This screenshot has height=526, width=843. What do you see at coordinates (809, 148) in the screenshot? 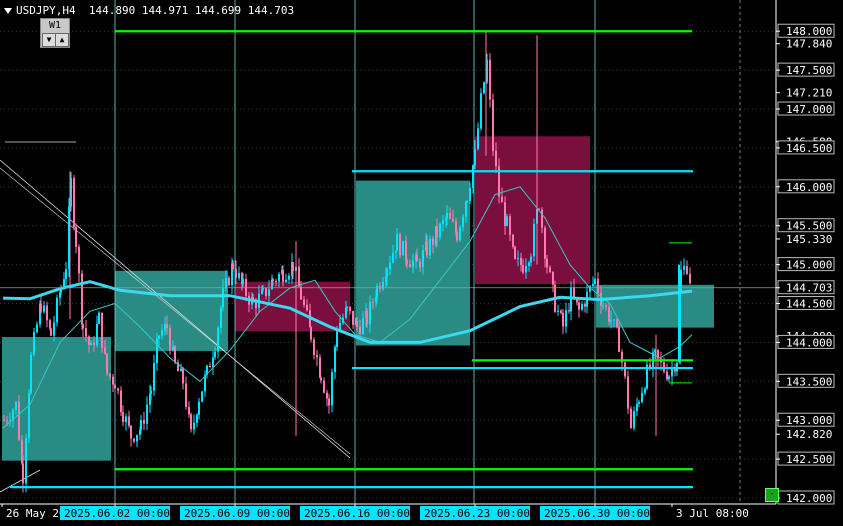
I see `price-tick-label: 146.500` at bounding box center [809, 148].